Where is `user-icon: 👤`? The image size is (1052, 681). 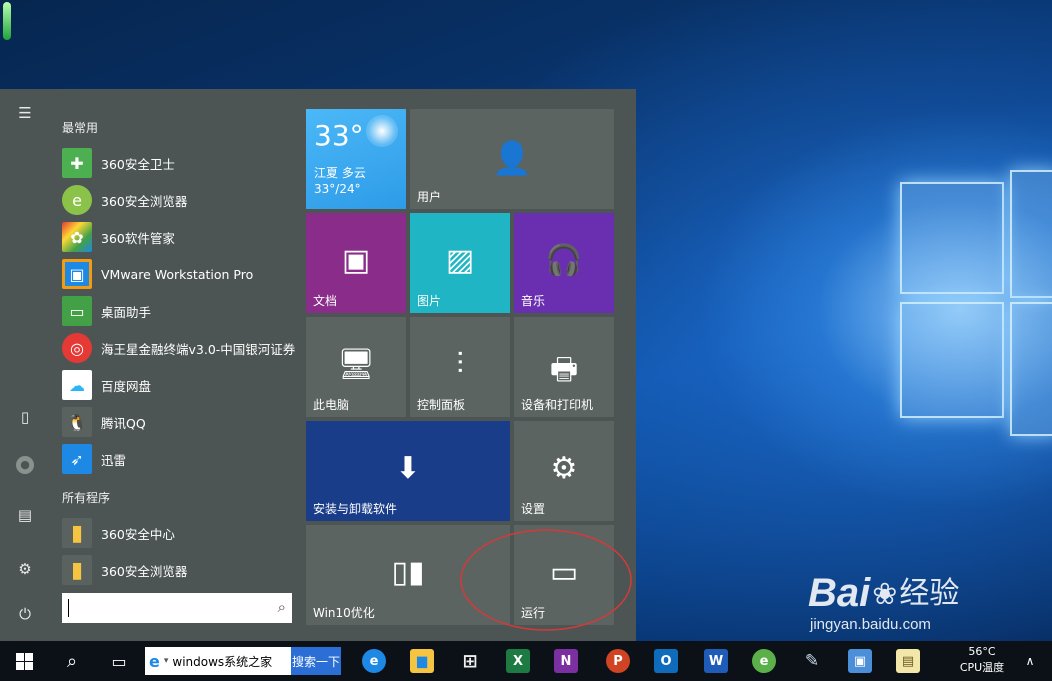 user-icon: 👤 is located at coordinates (512, 158).